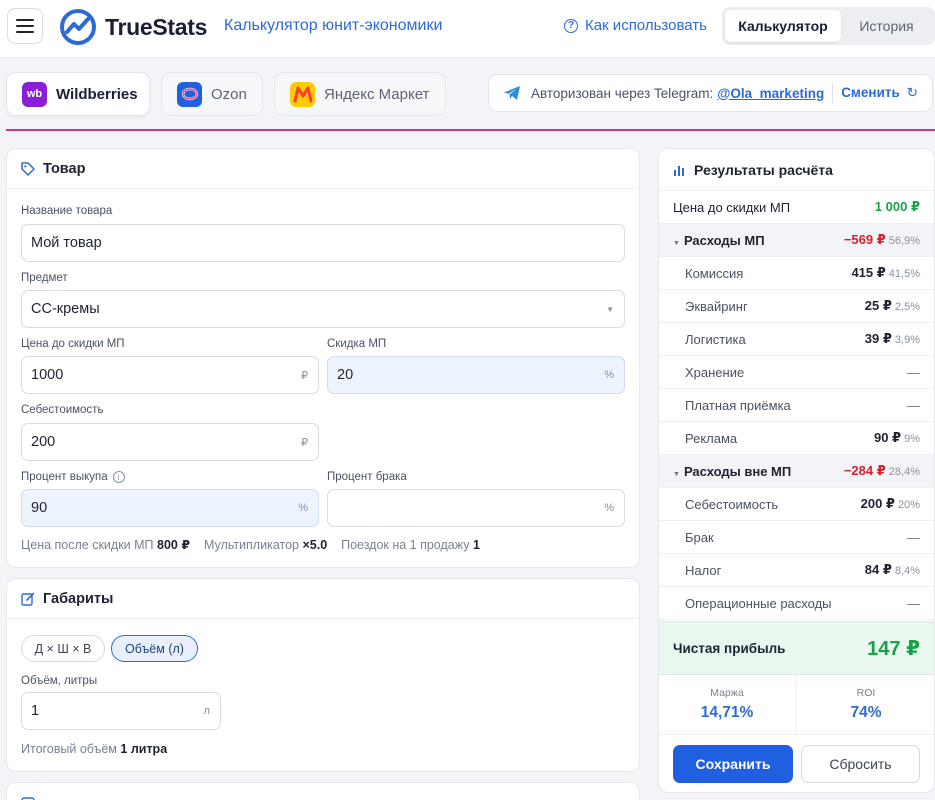  What do you see at coordinates (360, 94) in the screenshot?
I see `marketplace-yandex: Яндекс Маркет` at bounding box center [360, 94].